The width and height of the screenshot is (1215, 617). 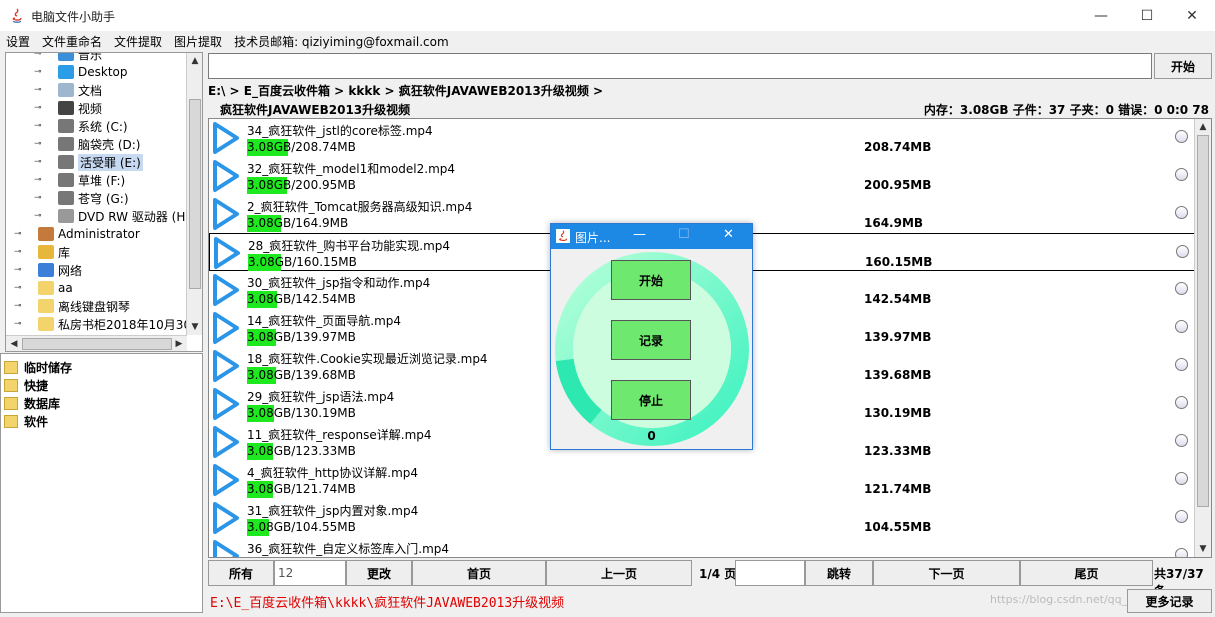 I want to click on first-page-button: 首页, so click(x=479, y=573).